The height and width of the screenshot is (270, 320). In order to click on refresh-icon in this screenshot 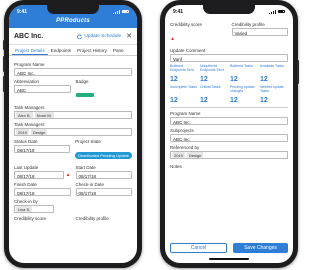, I will do `click(80, 36)`.